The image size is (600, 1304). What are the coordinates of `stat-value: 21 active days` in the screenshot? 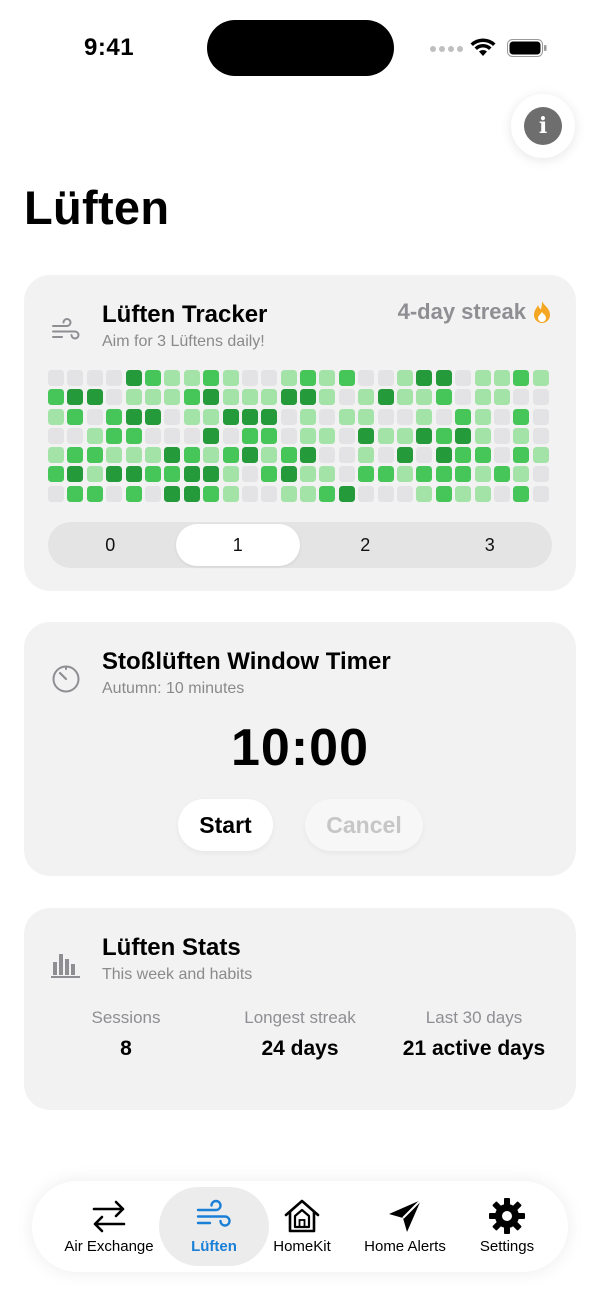 It's located at (474, 1048).